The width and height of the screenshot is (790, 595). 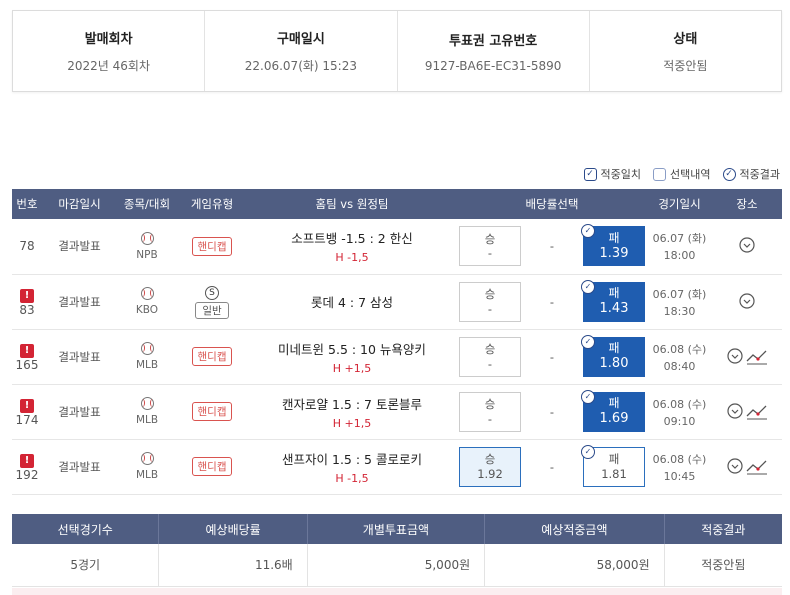 I want to click on game-date: 06.07 (화), so click(x=679, y=239).